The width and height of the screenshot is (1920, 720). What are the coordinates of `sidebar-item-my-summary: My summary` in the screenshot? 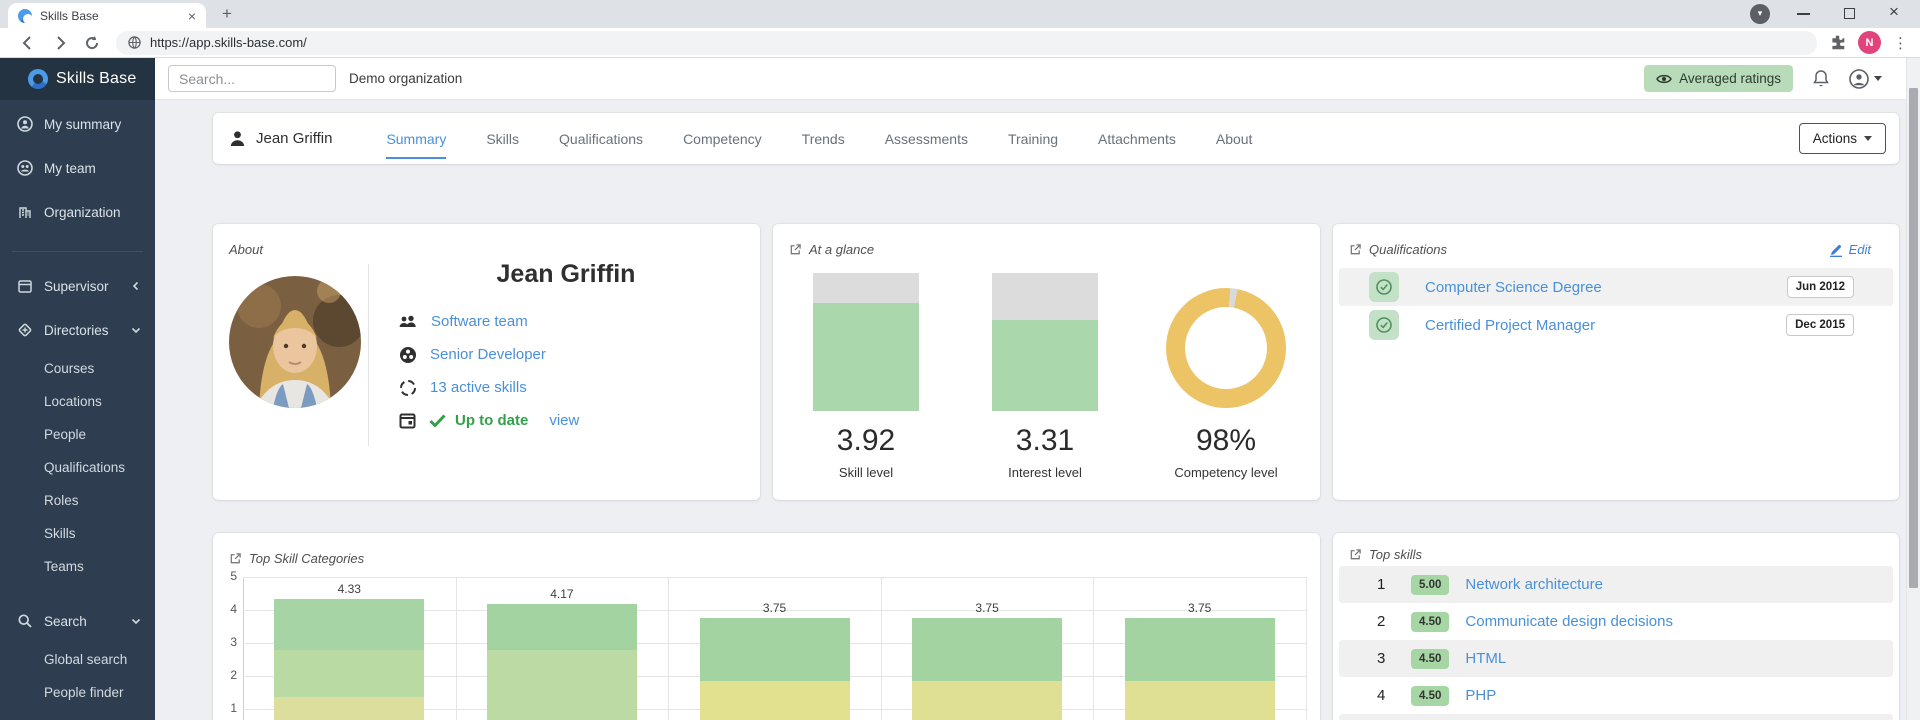 It's located at (77, 124).